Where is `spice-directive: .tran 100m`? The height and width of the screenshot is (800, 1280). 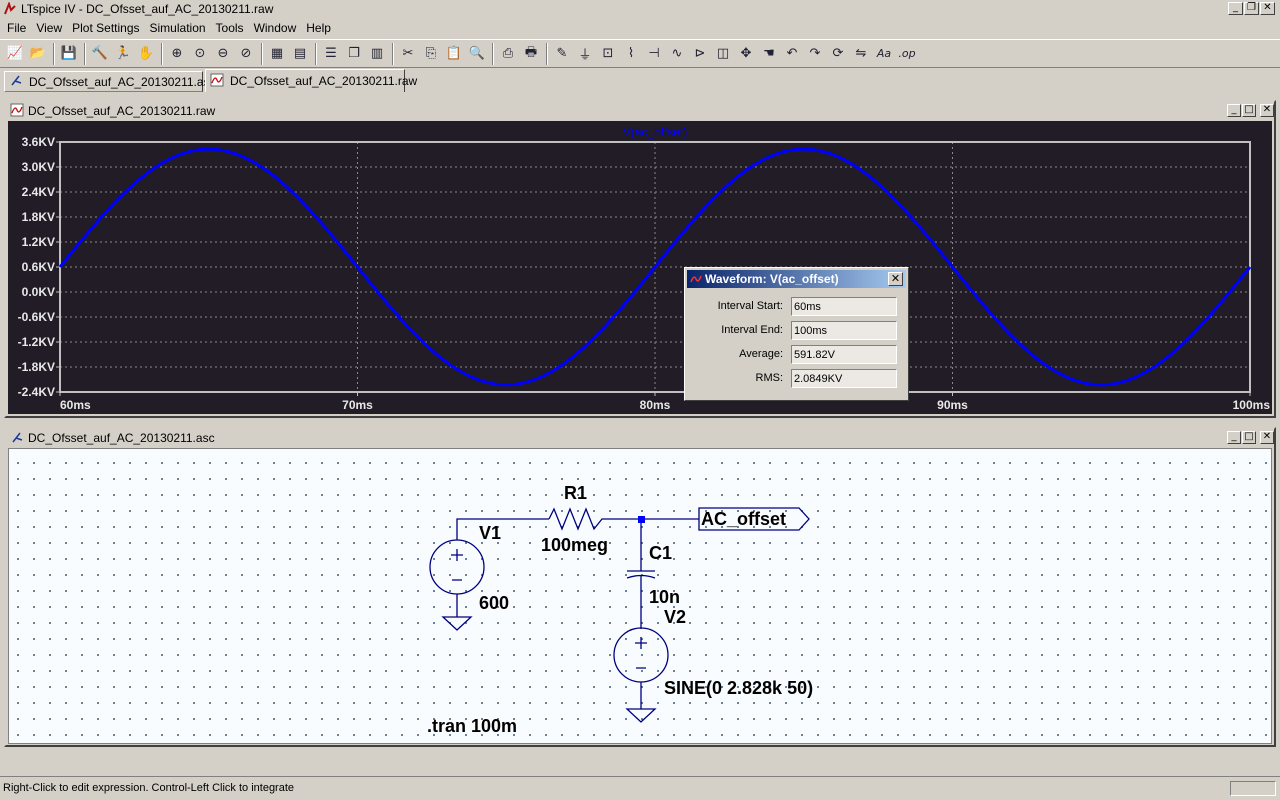 spice-directive: .tran 100m is located at coordinates (472, 726).